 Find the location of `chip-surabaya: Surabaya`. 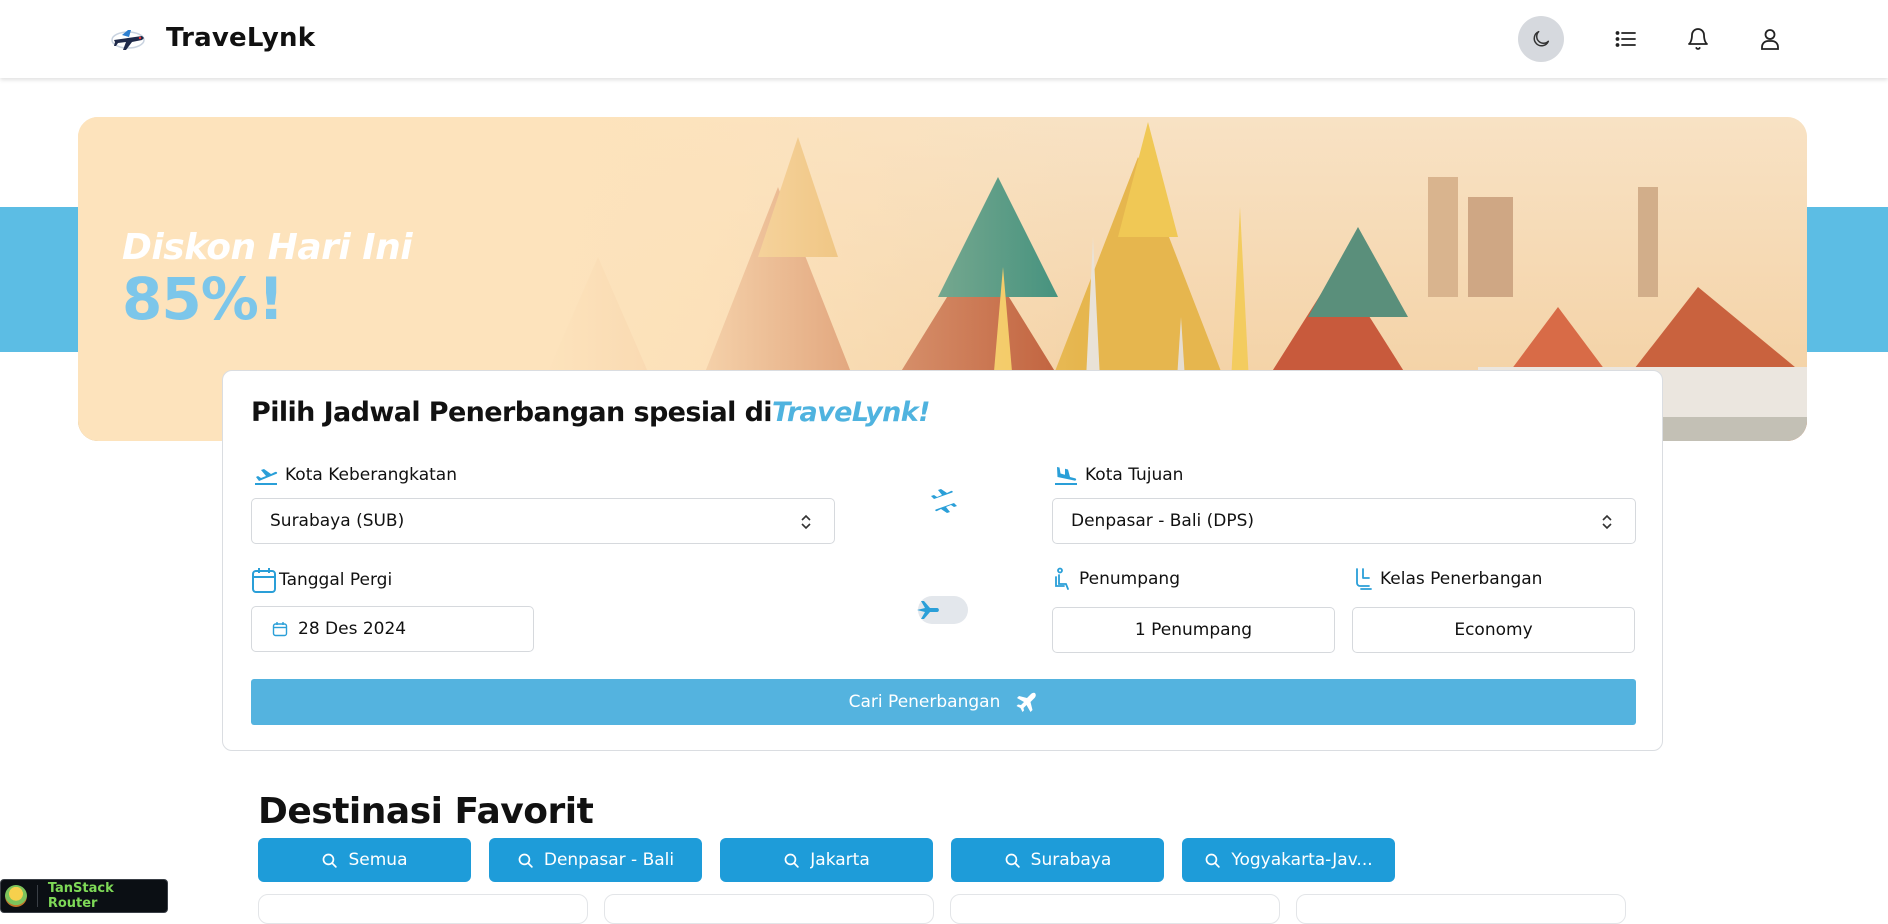

chip-surabaya: Surabaya is located at coordinates (1057, 860).